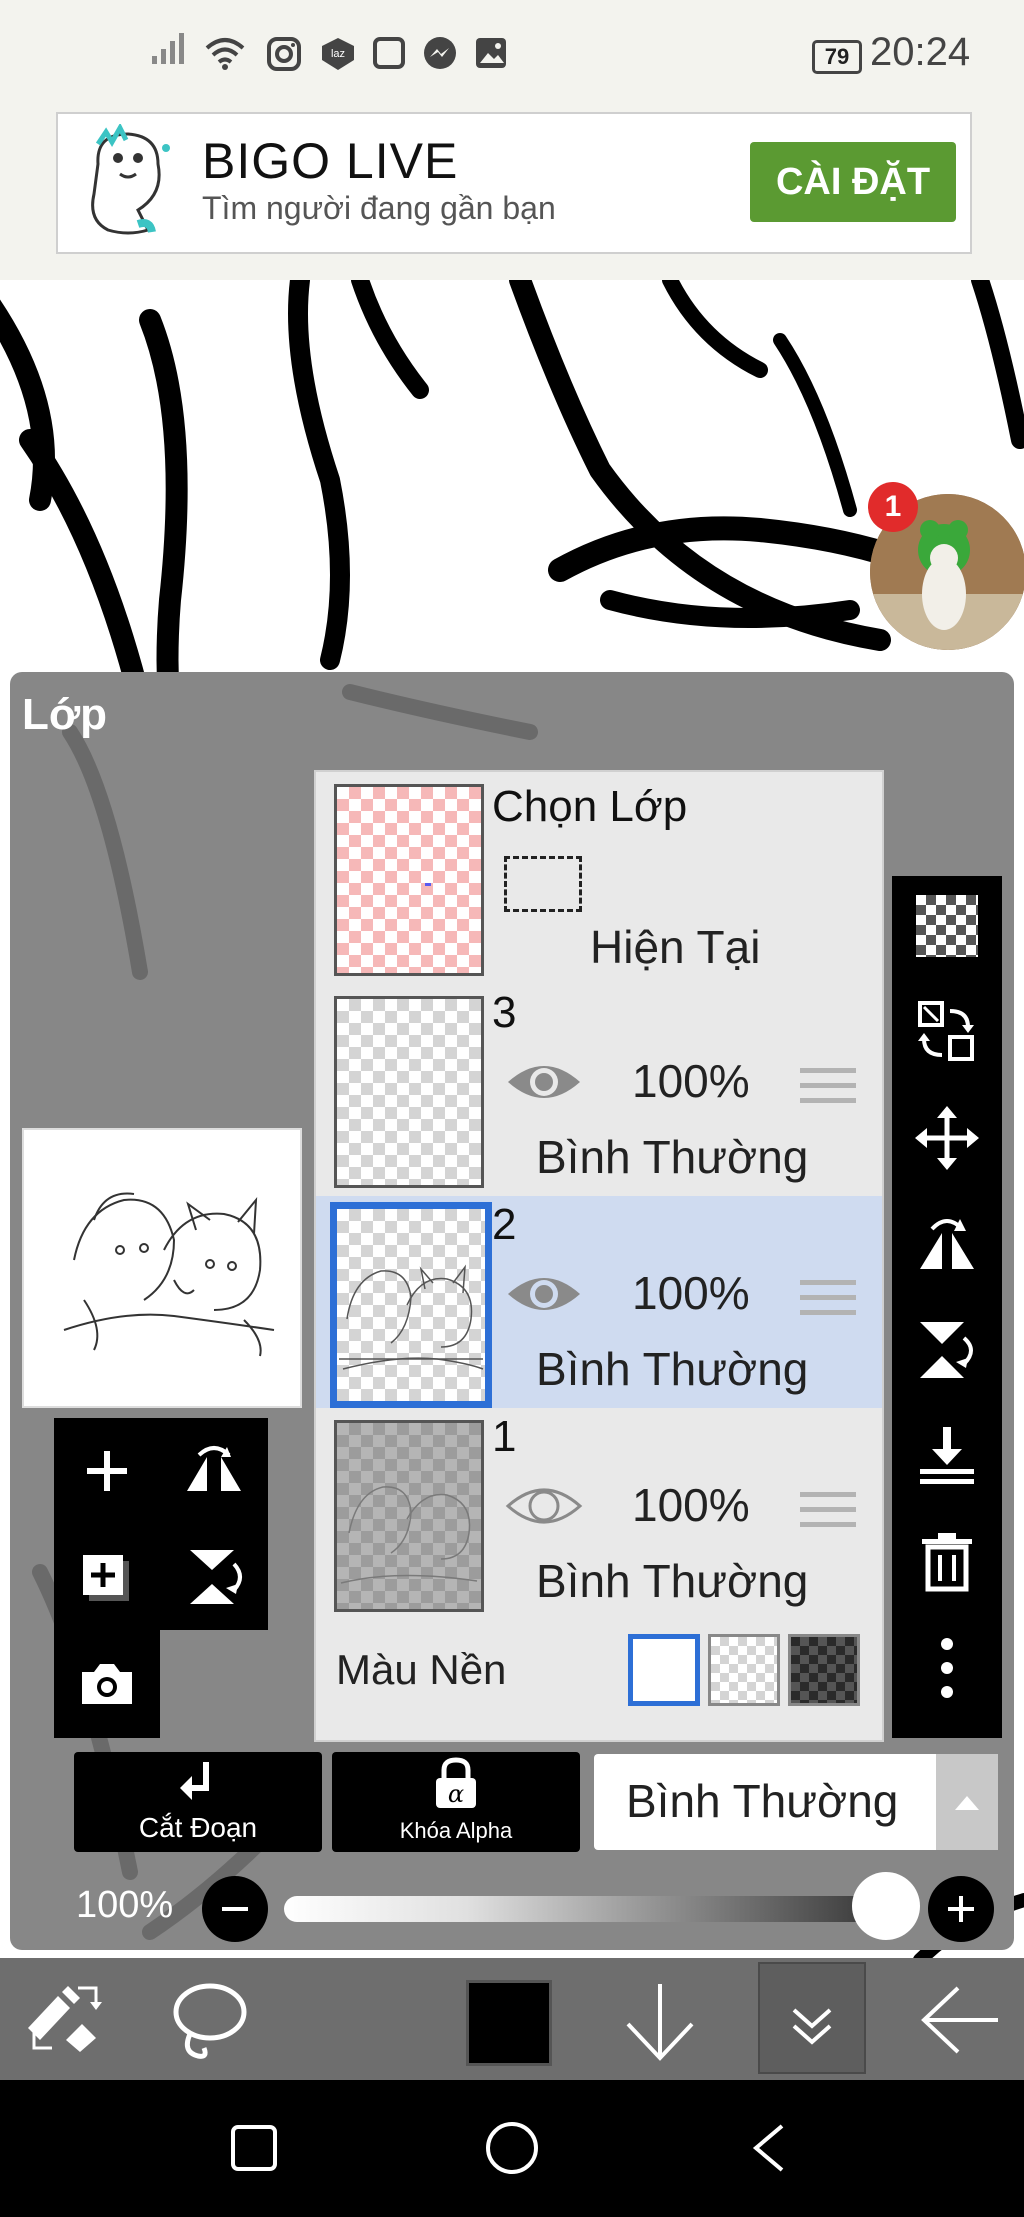  Describe the element at coordinates (198, 1827) in the screenshot. I see `clipping-label: Cắt Đoạn` at that location.